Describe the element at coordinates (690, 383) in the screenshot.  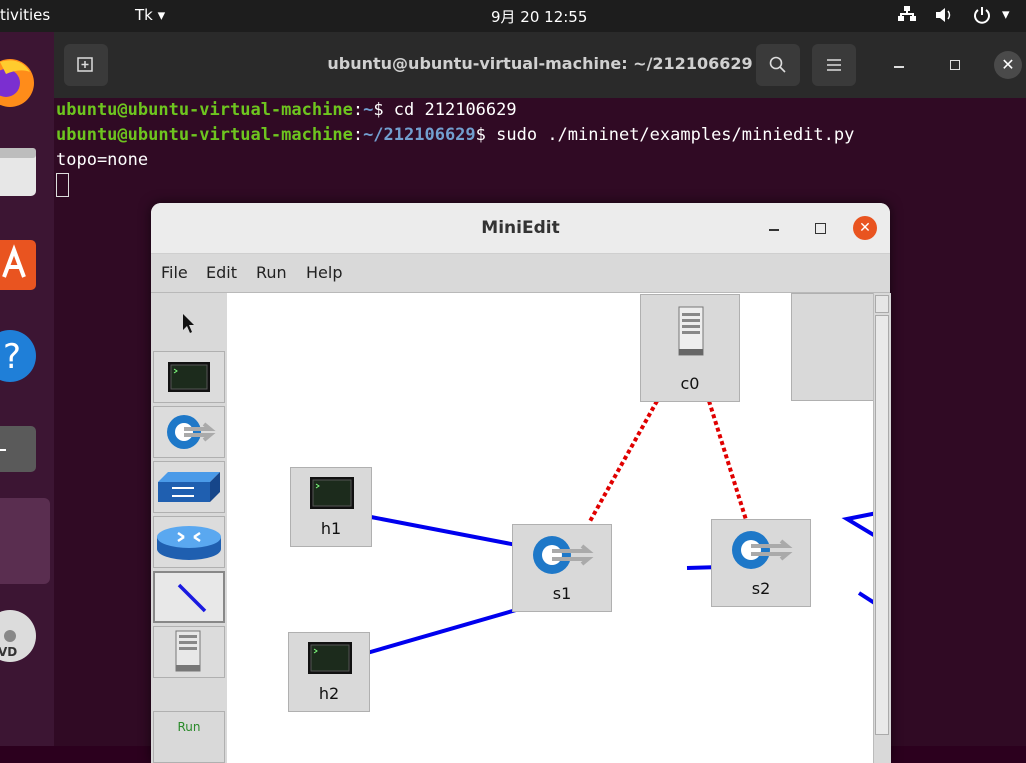
I see `node-label-c0: c0` at that location.